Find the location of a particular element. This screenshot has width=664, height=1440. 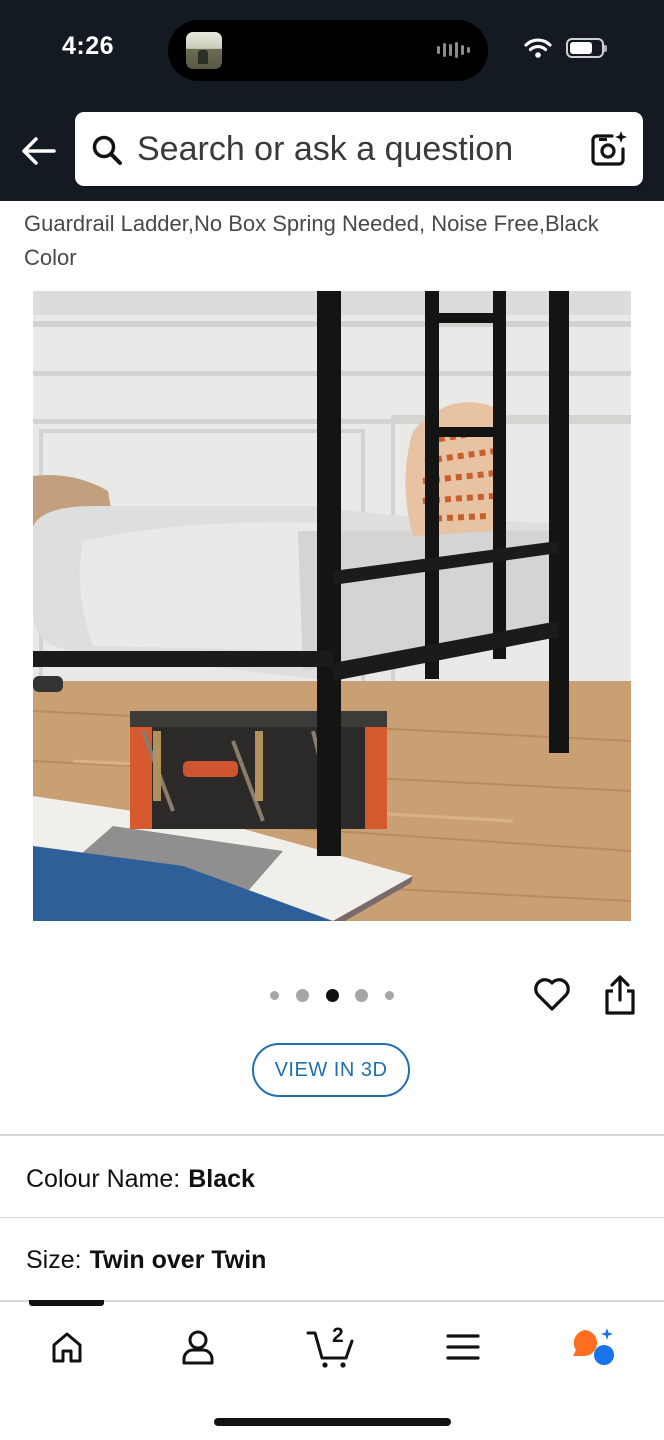

wifi-icon is located at coordinates (538, 48).